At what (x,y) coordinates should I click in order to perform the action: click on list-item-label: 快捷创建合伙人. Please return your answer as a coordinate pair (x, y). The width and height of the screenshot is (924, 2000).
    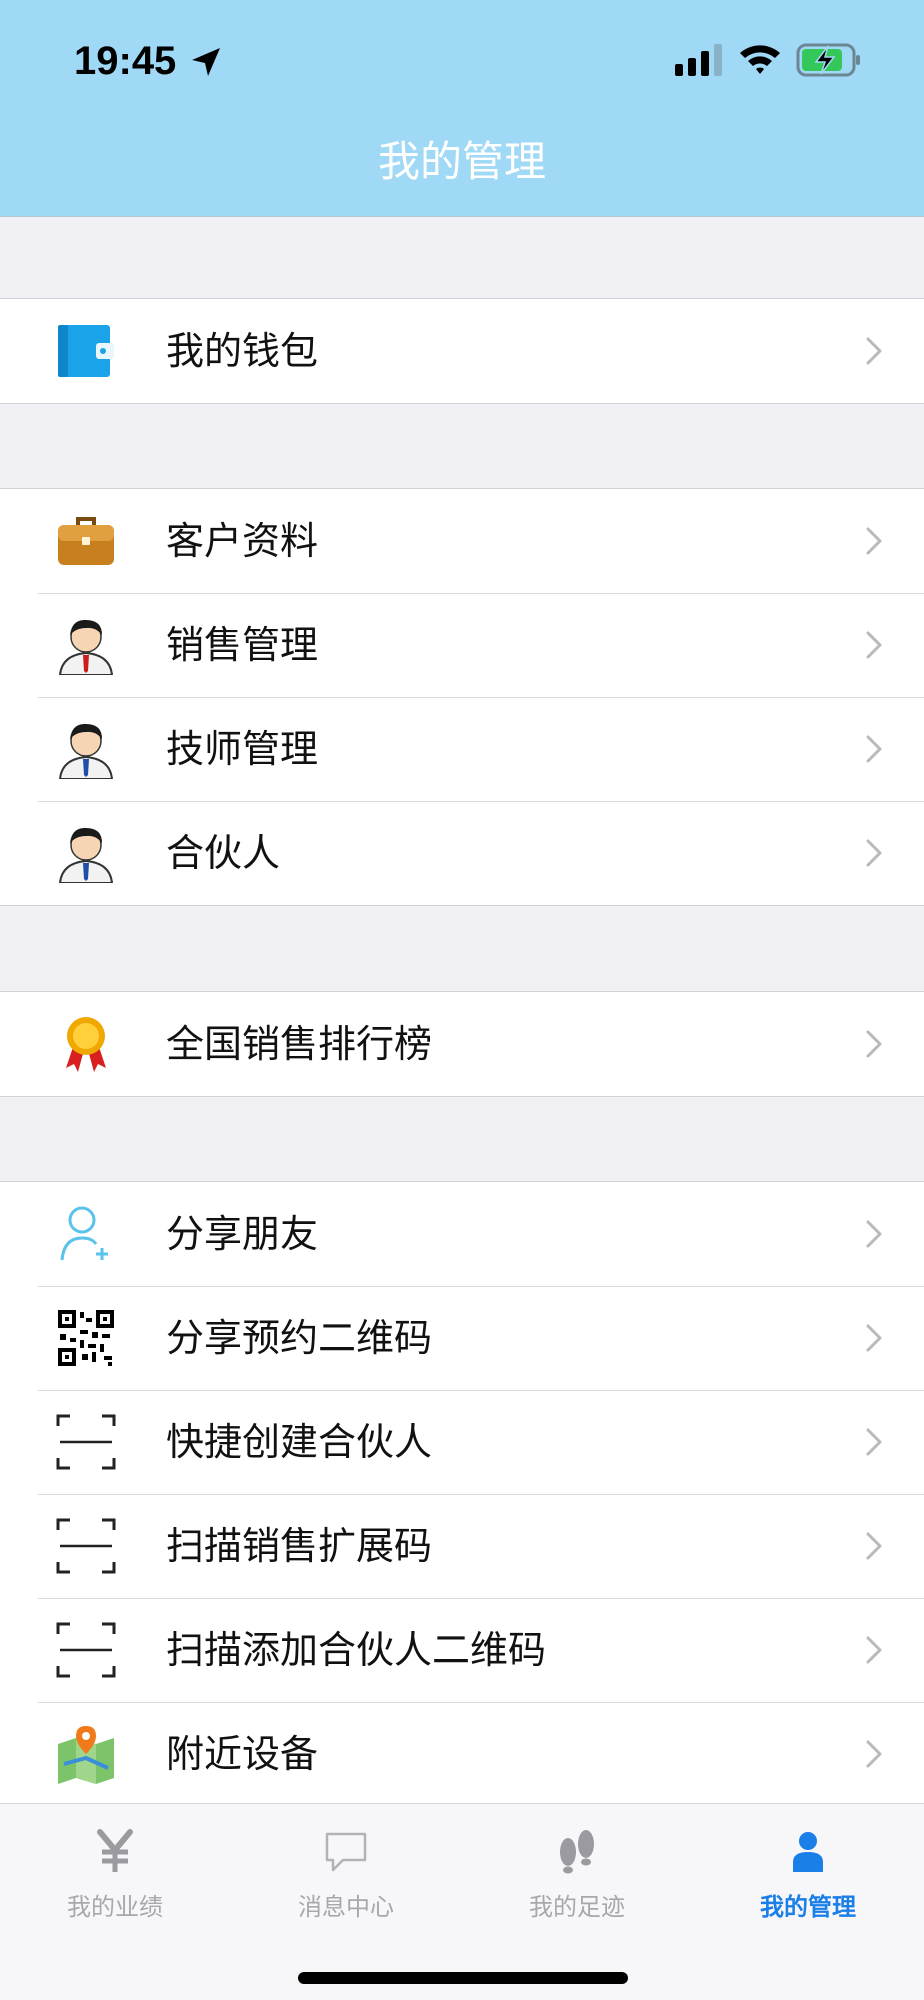
    Looking at the image, I should click on (299, 1442).